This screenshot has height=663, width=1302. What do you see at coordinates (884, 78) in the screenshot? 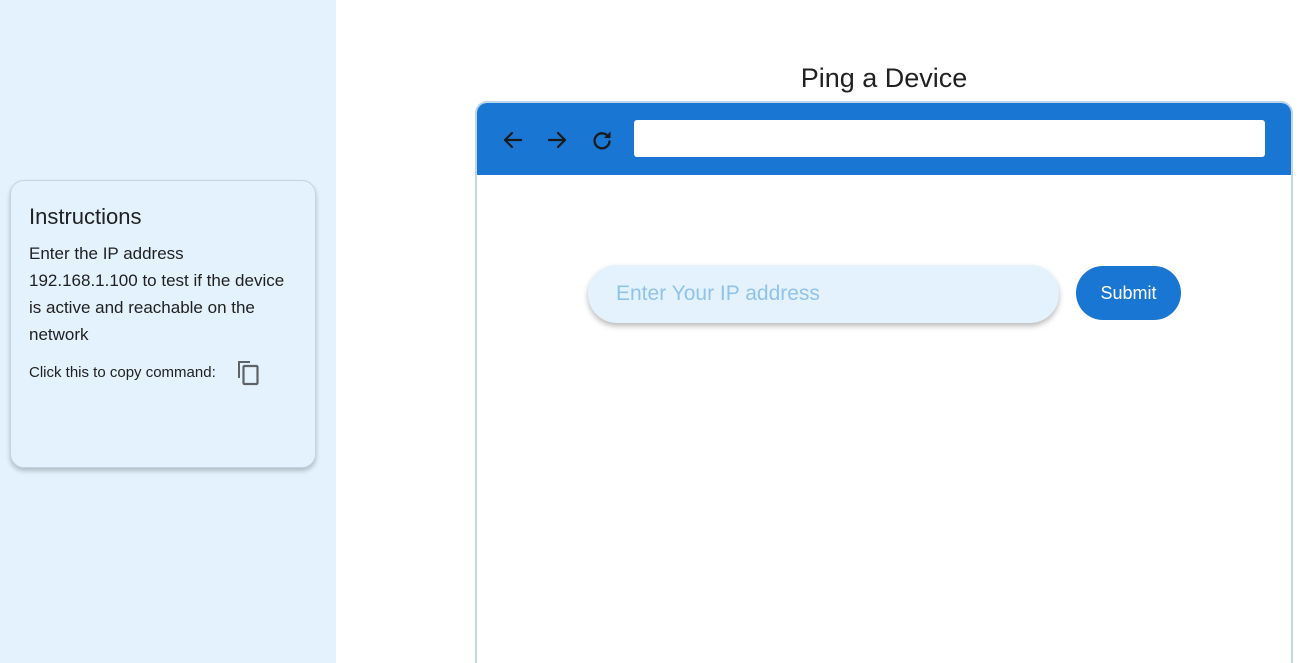
I see `page-title: Ping a Device` at bounding box center [884, 78].